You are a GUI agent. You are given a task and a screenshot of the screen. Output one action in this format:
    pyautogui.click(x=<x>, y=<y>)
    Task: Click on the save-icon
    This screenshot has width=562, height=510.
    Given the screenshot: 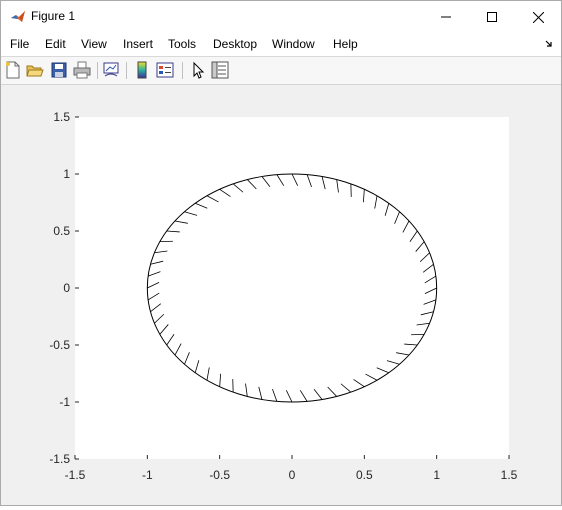 What is the action you would take?
    pyautogui.click(x=59, y=70)
    